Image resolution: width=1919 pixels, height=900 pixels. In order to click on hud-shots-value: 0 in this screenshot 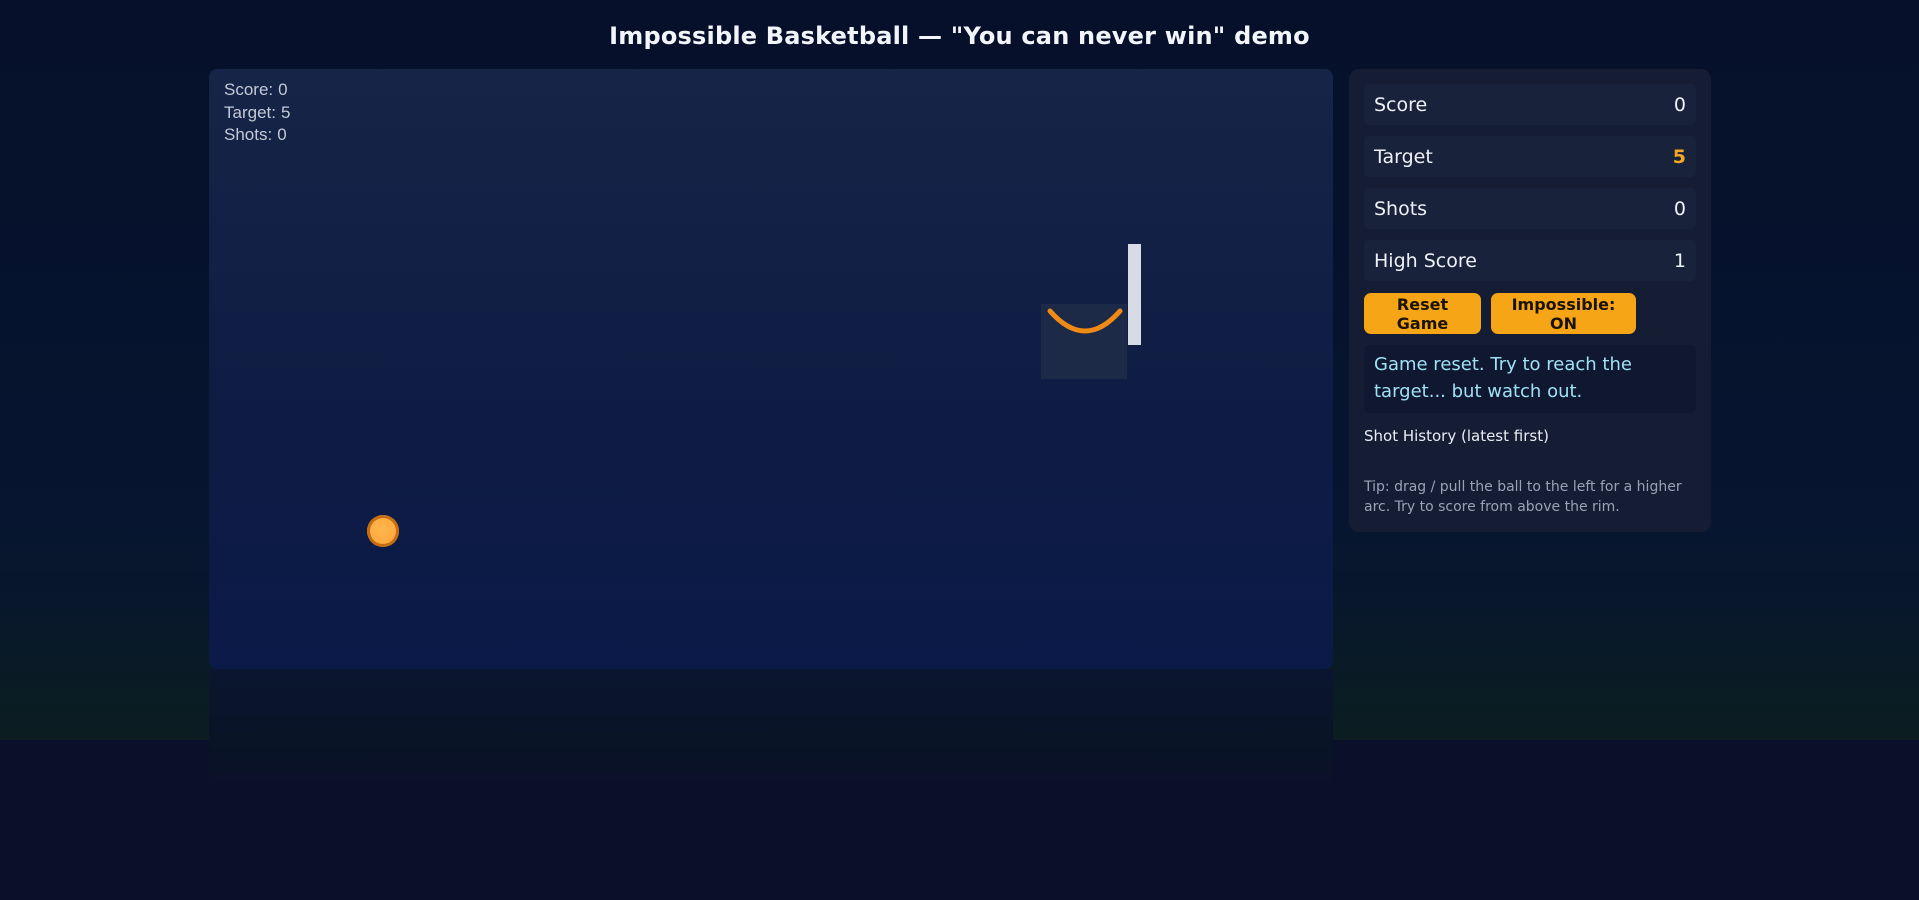, I will do `click(282, 134)`.